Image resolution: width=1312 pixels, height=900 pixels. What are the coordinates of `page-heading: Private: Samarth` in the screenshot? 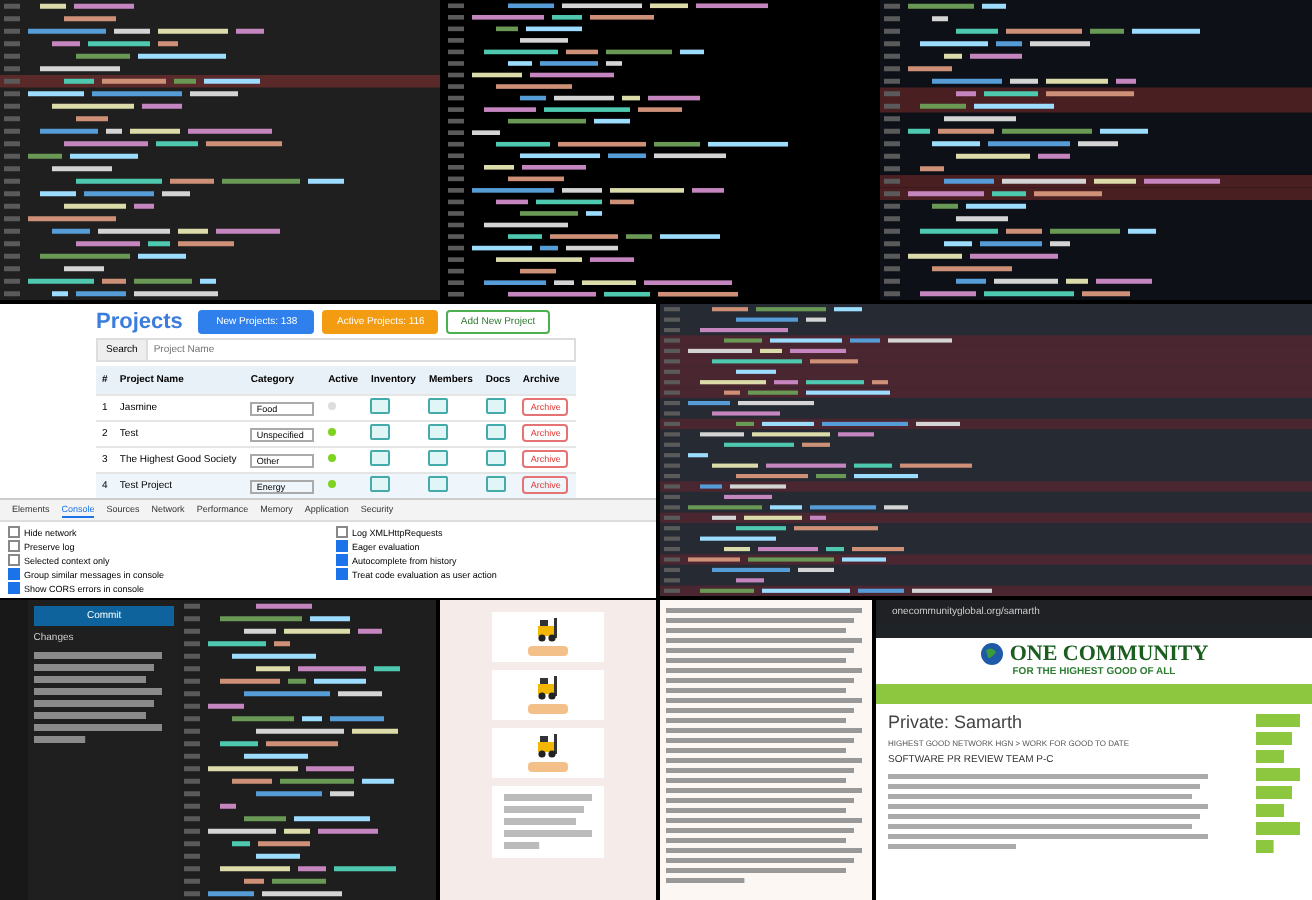 It's located at (956, 722).